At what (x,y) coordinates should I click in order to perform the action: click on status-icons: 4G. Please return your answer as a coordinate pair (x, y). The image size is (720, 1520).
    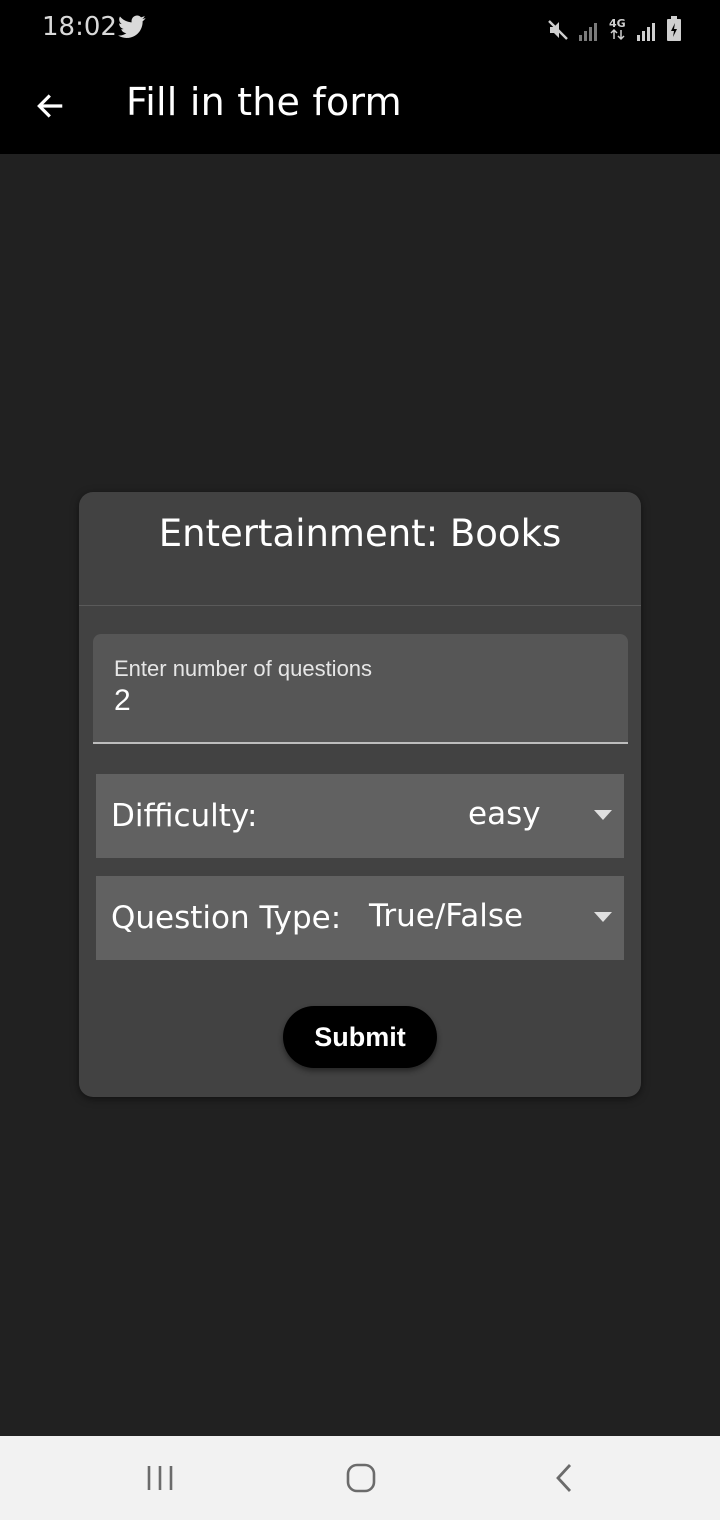
    Looking at the image, I should click on (614, 28).